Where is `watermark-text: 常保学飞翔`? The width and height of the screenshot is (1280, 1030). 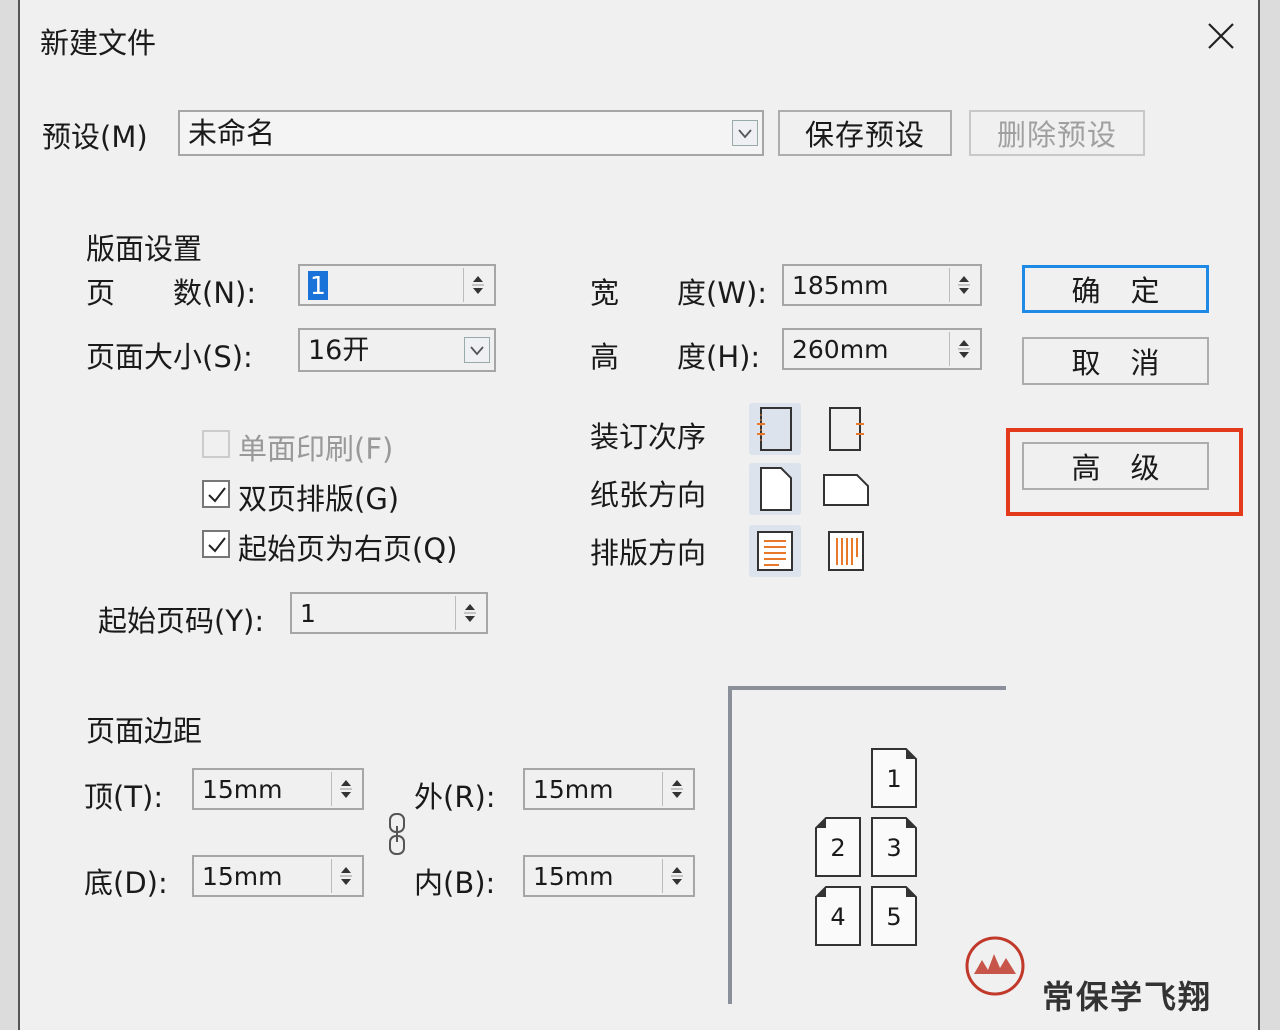 watermark-text: 常保学飞翔 is located at coordinates (1127, 997).